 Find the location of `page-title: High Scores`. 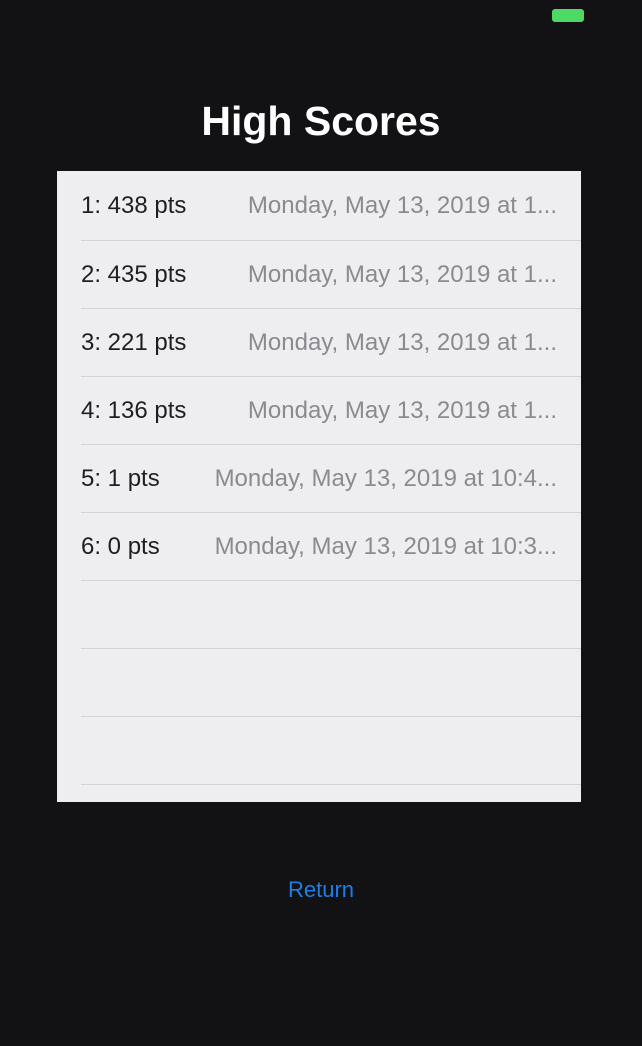

page-title: High Scores is located at coordinates (321, 121).